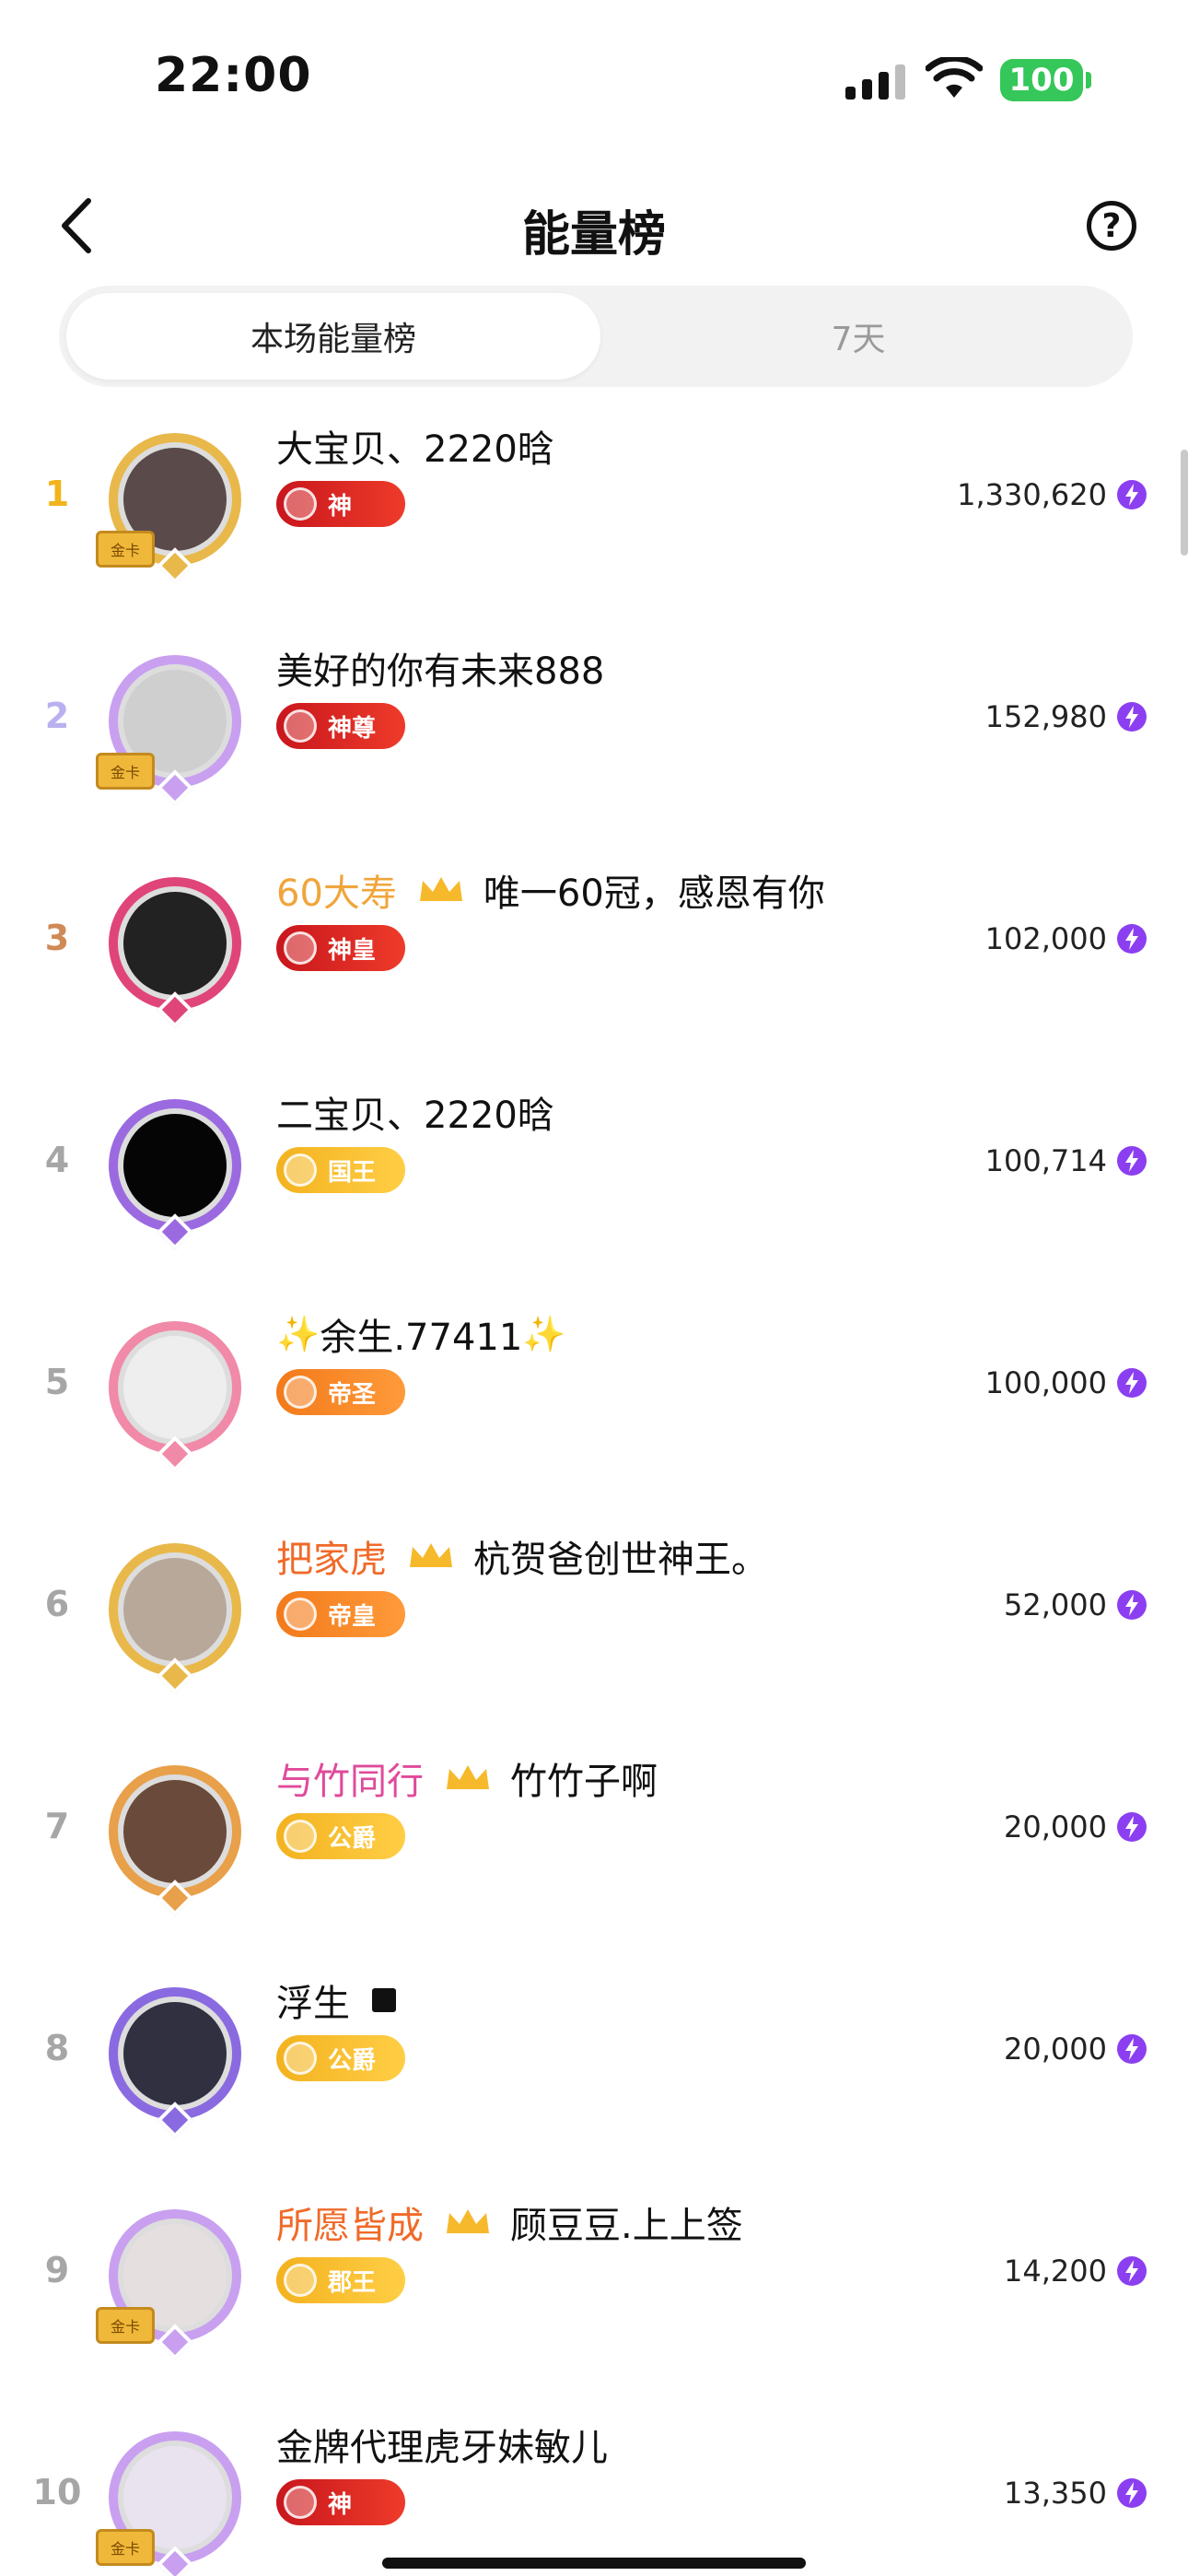 Image resolution: width=1188 pixels, height=2576 pixels. I want to click on user-name: 美好的你有未来888, so click(440, 671).